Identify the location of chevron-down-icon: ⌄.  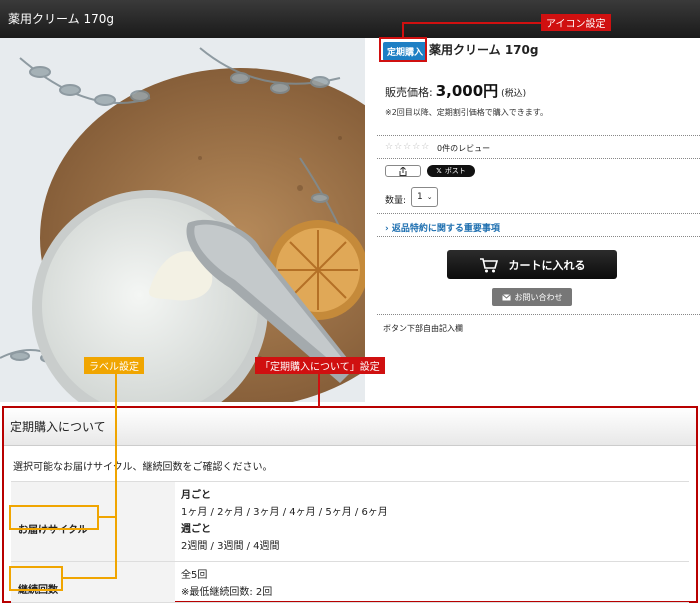
(429, 197).